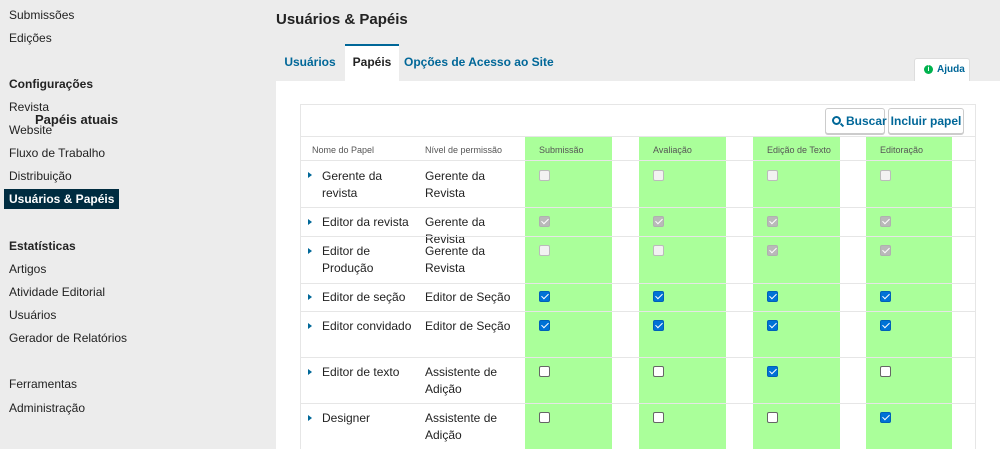  I want to click on grid-title: Papéis atuais, so click(77, 119).